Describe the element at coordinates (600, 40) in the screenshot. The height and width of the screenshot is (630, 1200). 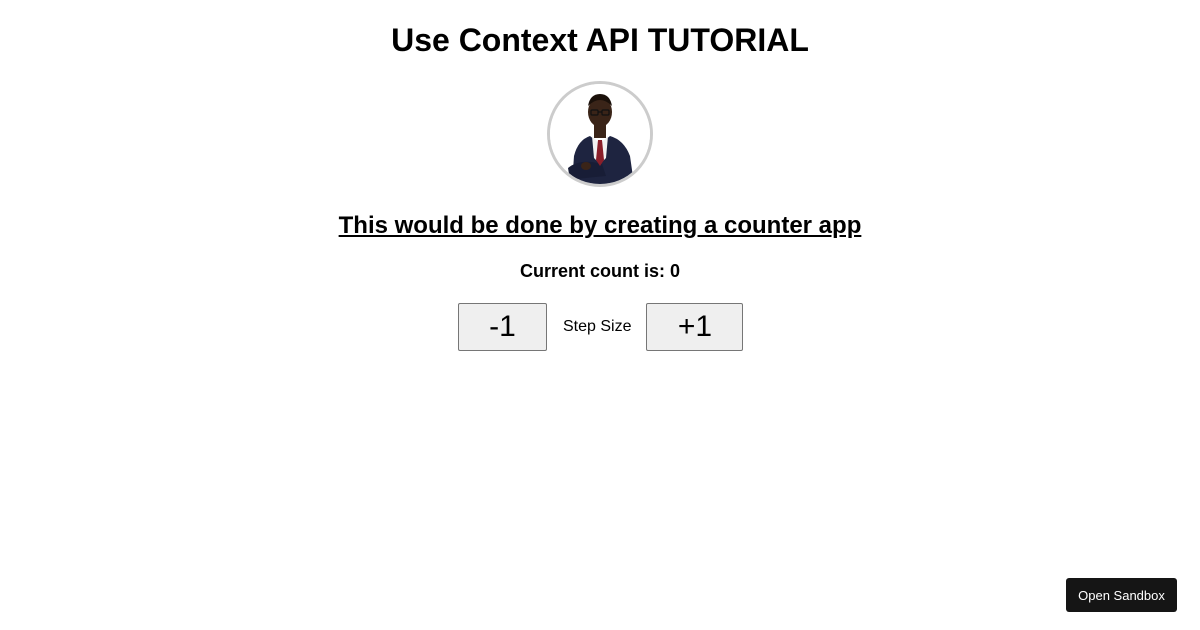
I see `page-title: Use Context API TUTORIAL` at that location.